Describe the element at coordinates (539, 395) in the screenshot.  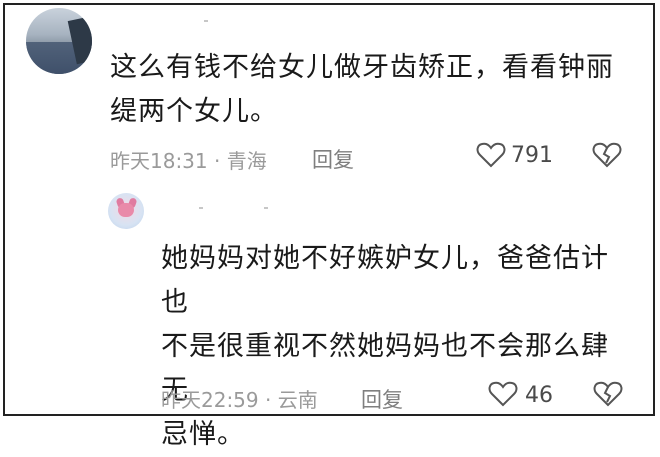
I see `like-count: 46` at that location.